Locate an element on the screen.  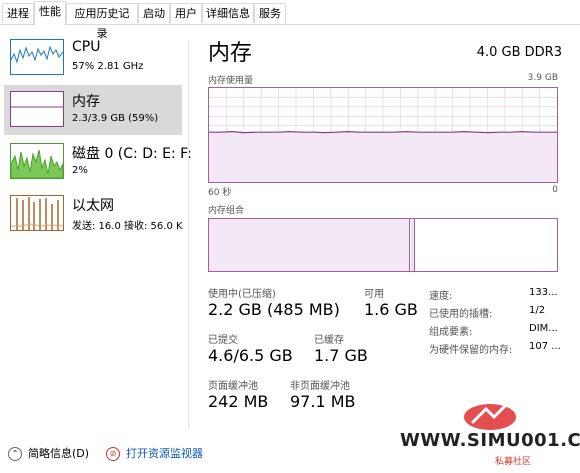
sidebar-item-label: 内存 is located at coordinates (86, 102).